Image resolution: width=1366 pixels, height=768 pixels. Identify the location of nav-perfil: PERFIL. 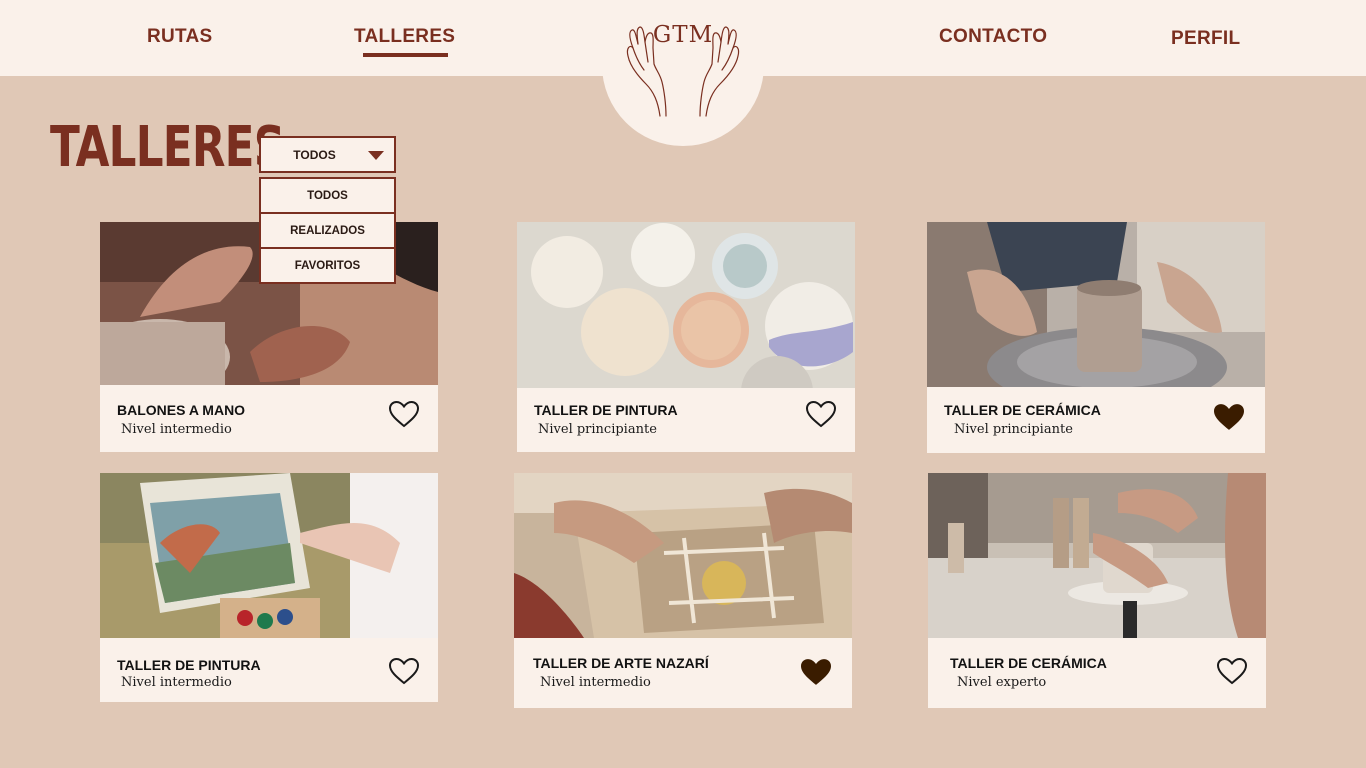
(1205, 39).